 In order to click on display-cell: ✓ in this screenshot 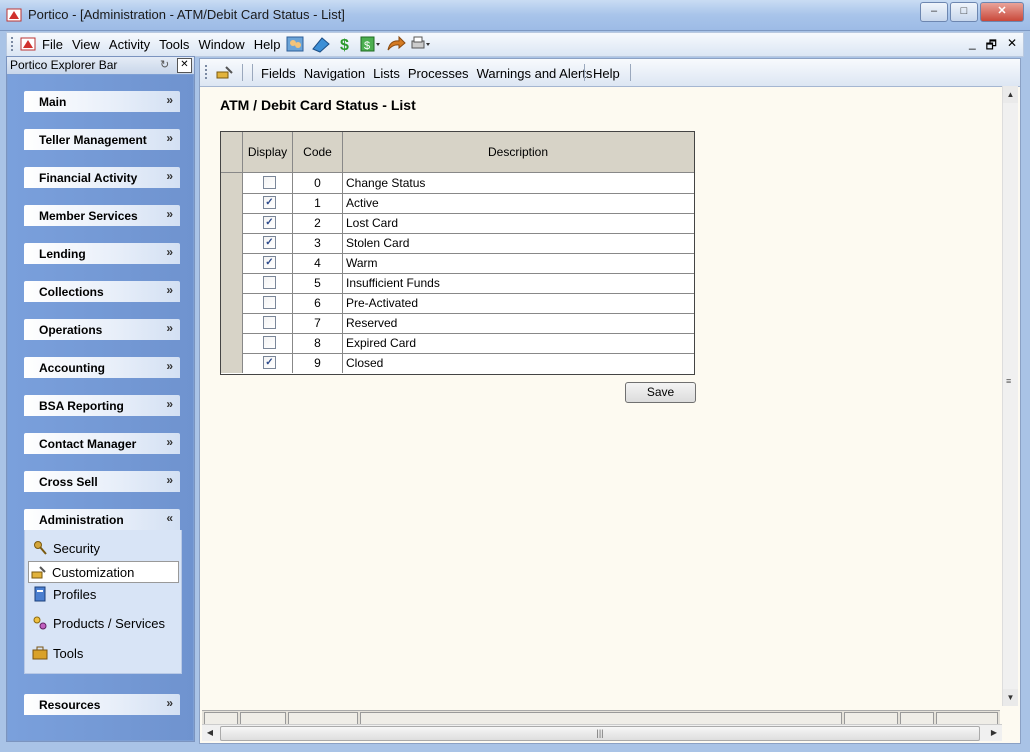, I will do `click(268, 203)`.